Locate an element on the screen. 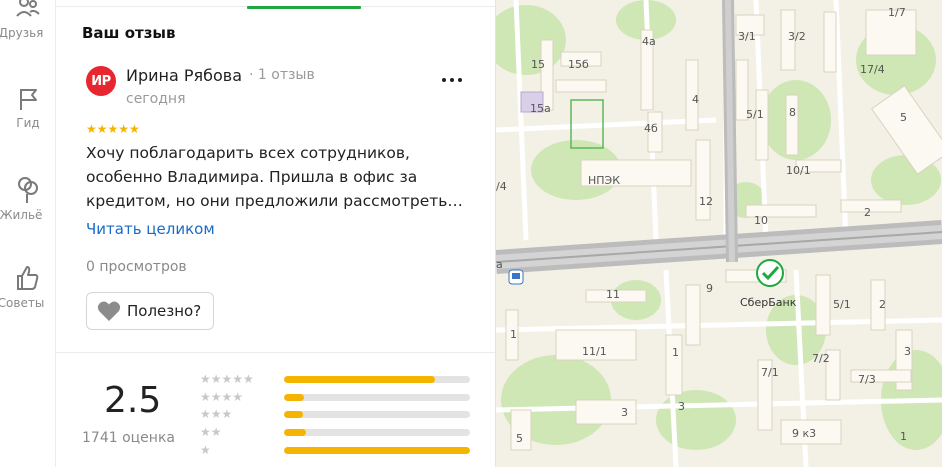 Image resolution: width=942 pixels, height=467 pixels. poi-label: СберБанк is located at coordinates (768, 302).